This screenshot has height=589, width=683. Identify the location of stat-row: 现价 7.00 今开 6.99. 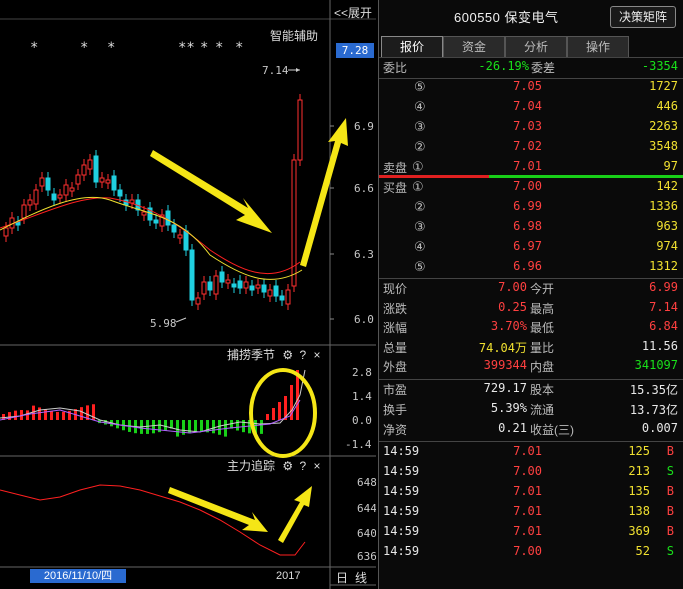
(531, 290).